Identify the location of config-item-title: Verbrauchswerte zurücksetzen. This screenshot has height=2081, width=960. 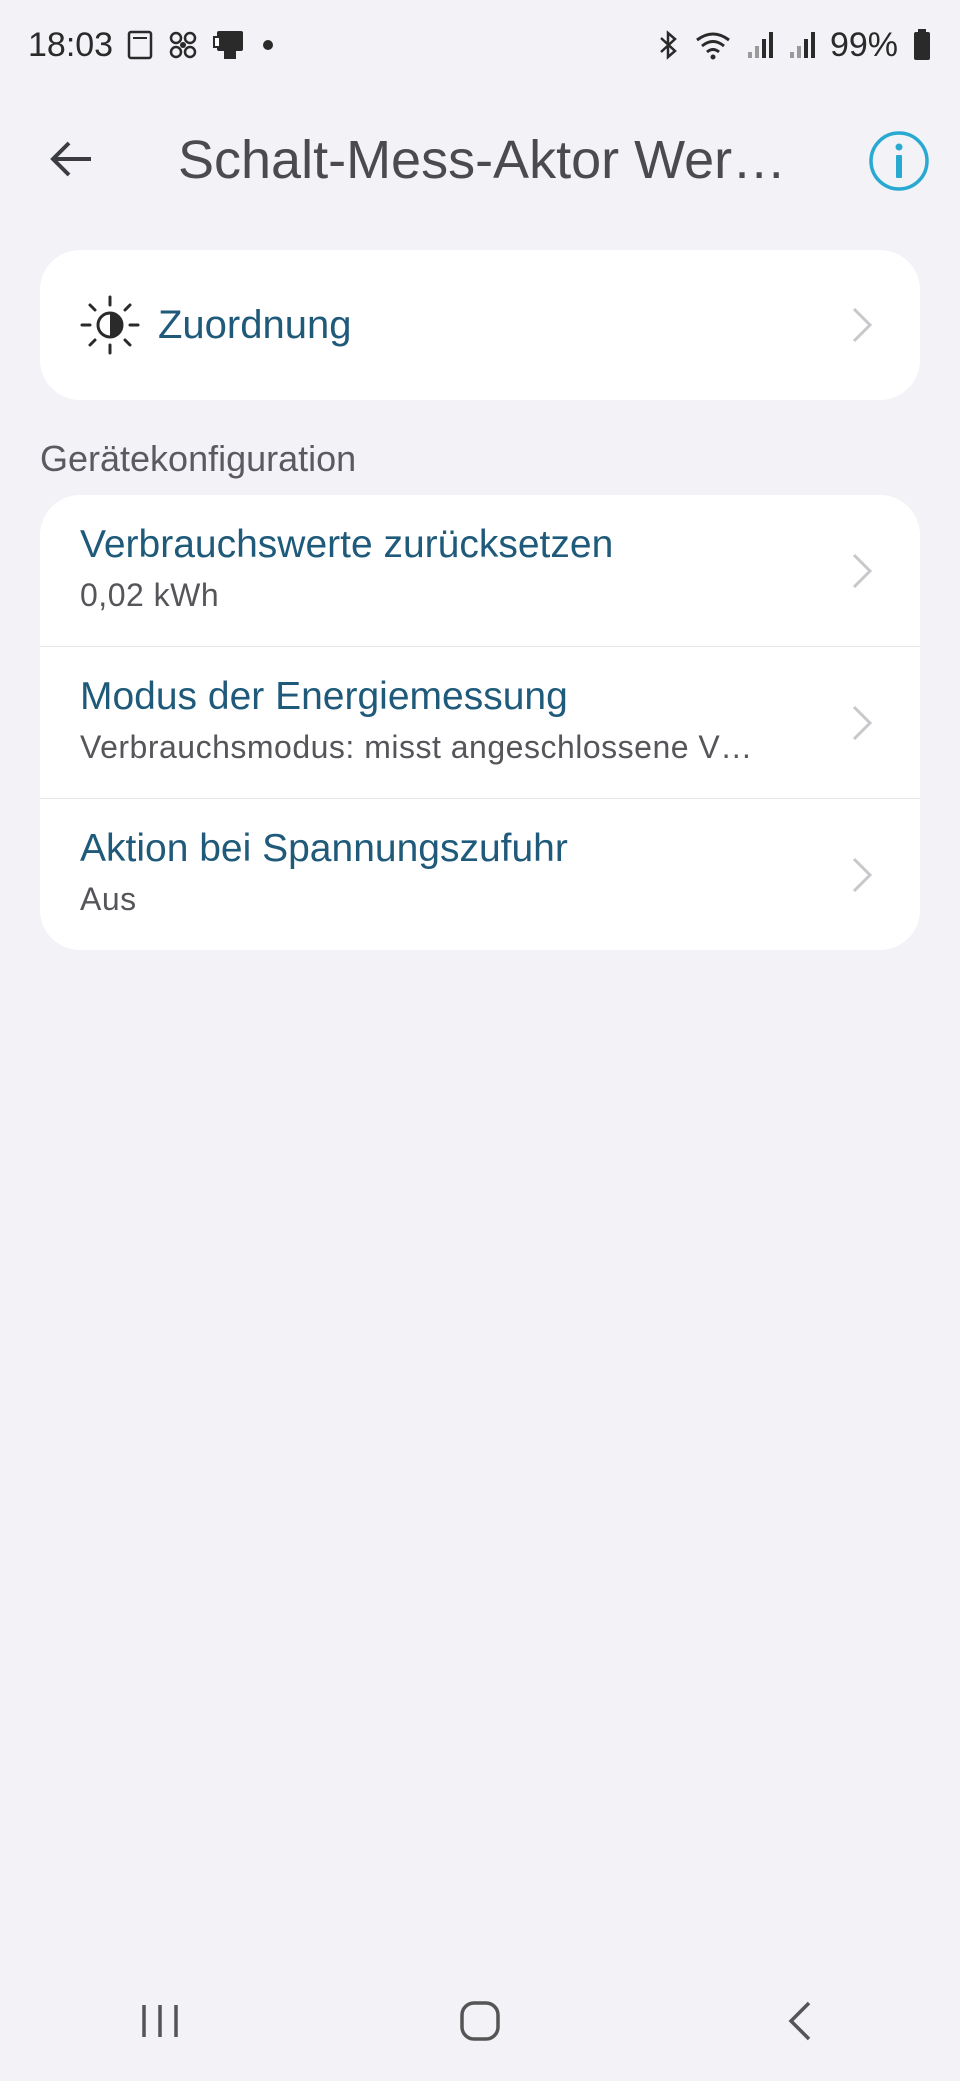
(347, 544).